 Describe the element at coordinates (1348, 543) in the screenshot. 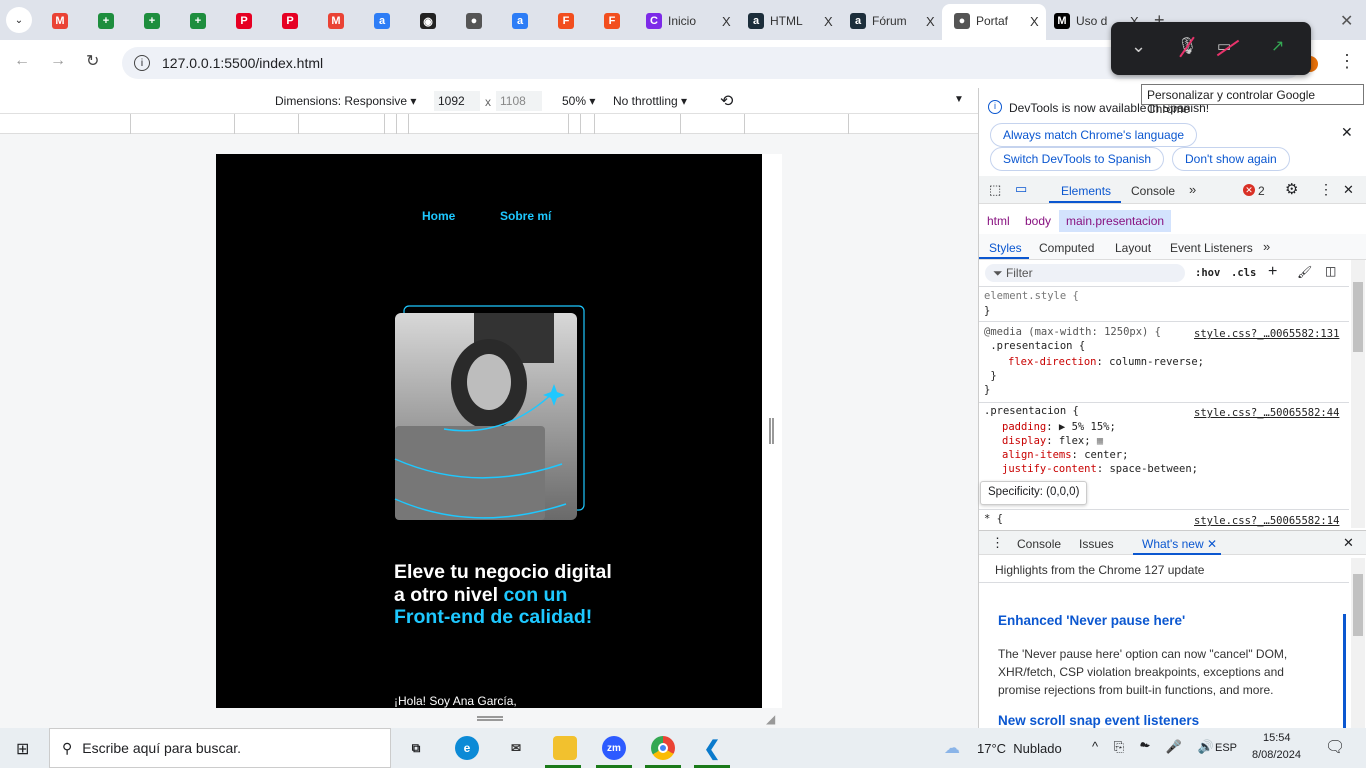

I see `close-drawer-icon: ✕` at that location.